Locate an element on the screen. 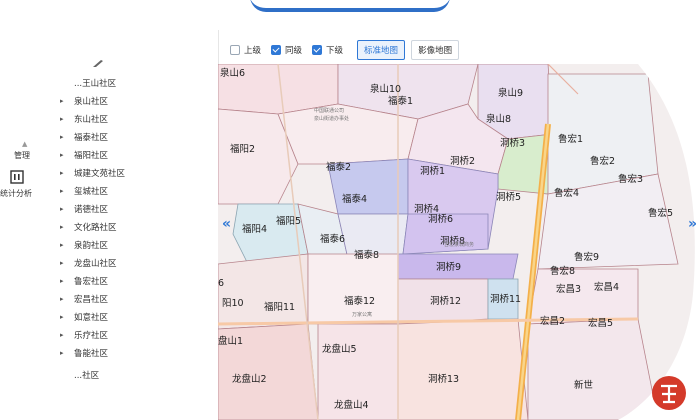 The image size is (700, 420). region-label: 龙盘山5 is located at coordinates (339, 349).